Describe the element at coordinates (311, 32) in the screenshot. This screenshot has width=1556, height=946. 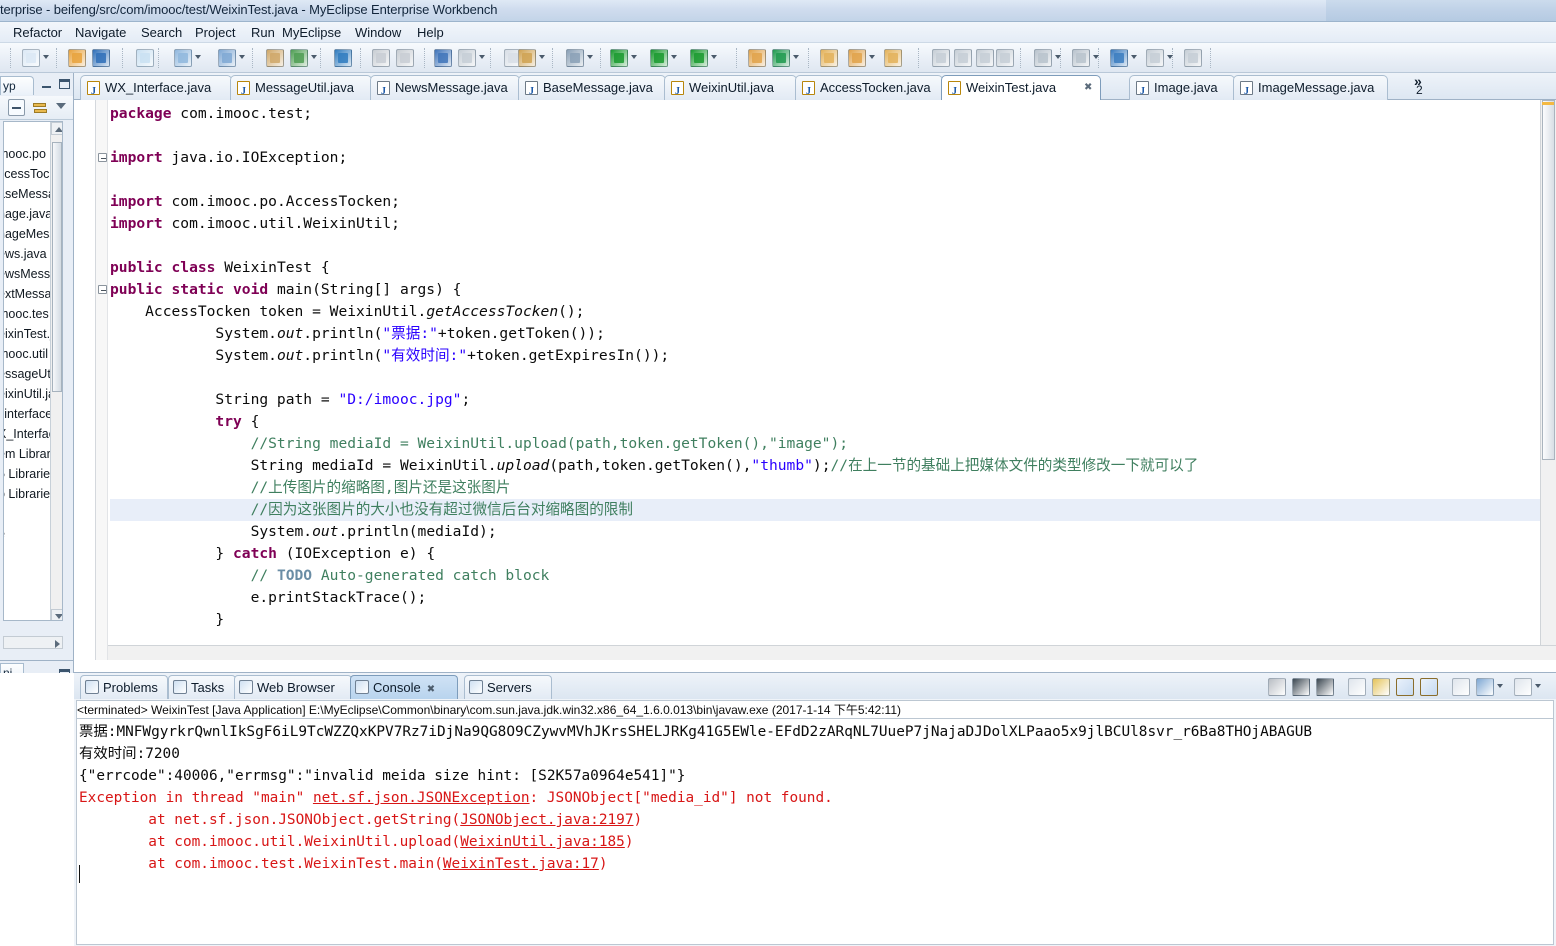
I see `menu-item-myeclipse: MyEclipse` at that location.